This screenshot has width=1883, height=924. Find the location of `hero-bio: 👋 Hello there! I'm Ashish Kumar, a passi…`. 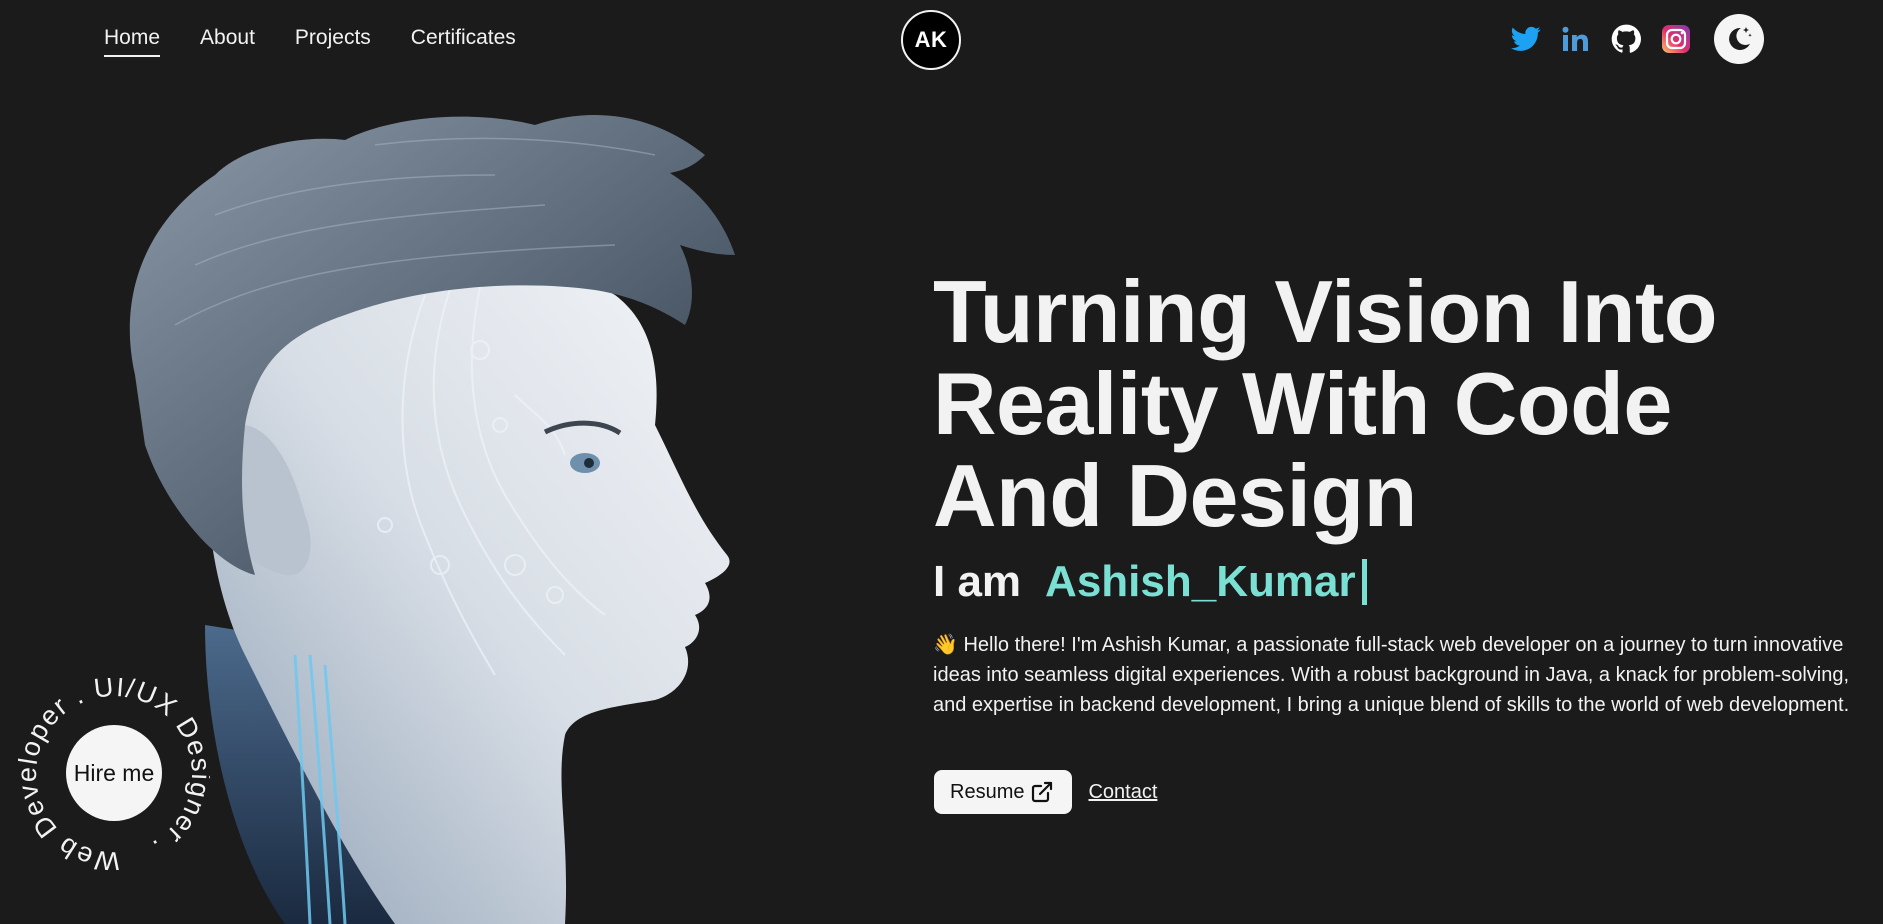

hero-bio: 👋 Hello there! I'm Ashish Kumar, a passi… is located at coordinates (1391, 675).